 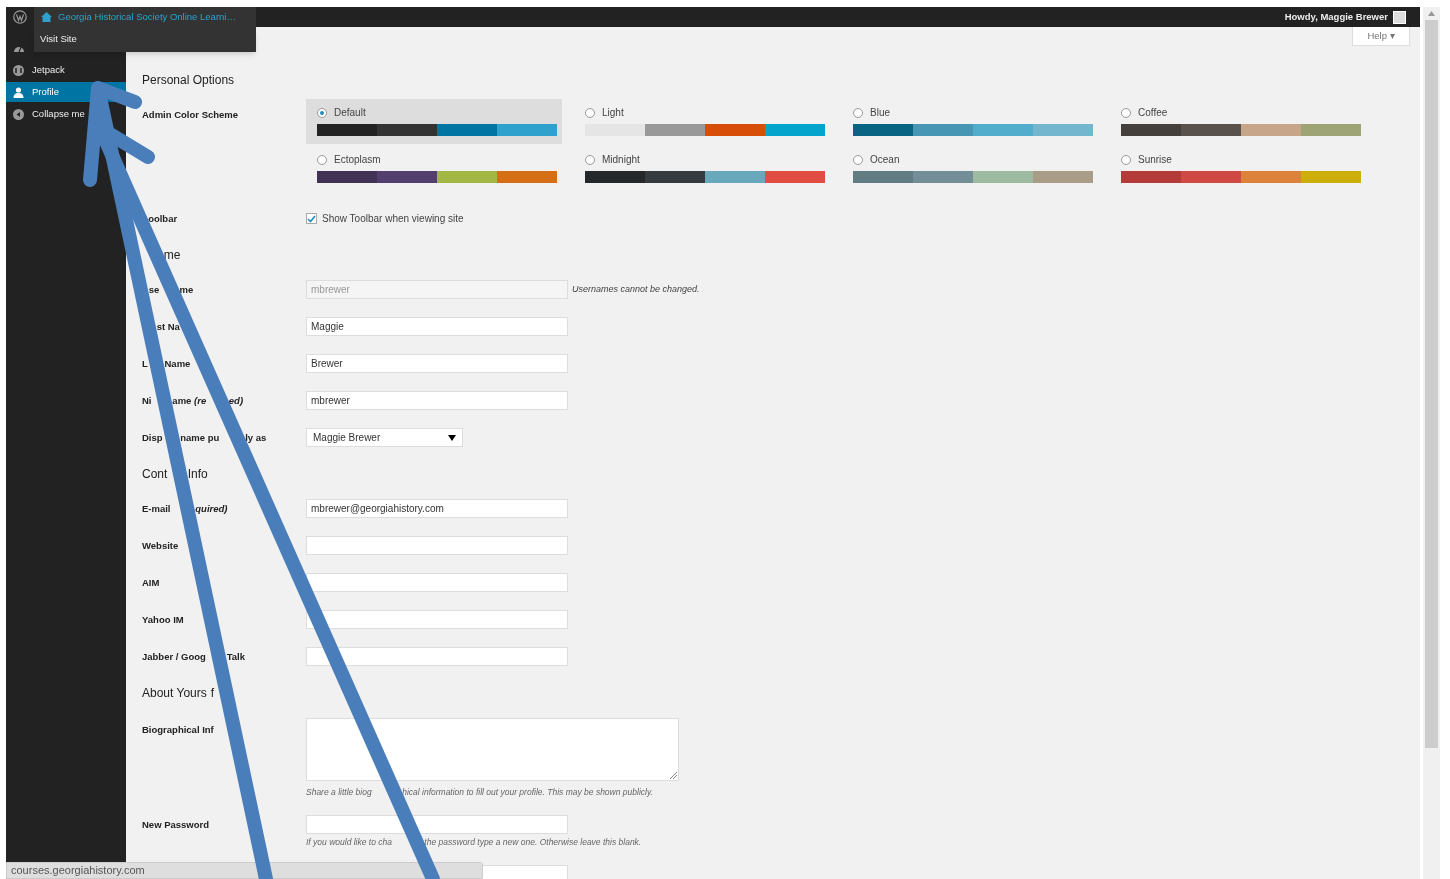 What do you see at coordinates (18, 70) in the screenshot?
I see `jetpack-icon` at bounding box center [18, 70].